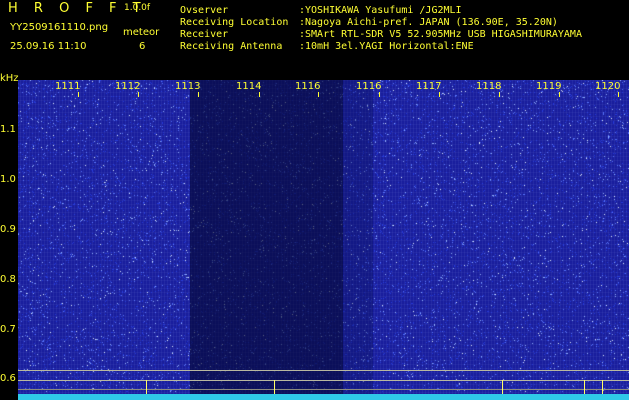  Describe the element at coordinates (8, 129) in the screenshot. I see `y-tick-label: 1.1` at that location.